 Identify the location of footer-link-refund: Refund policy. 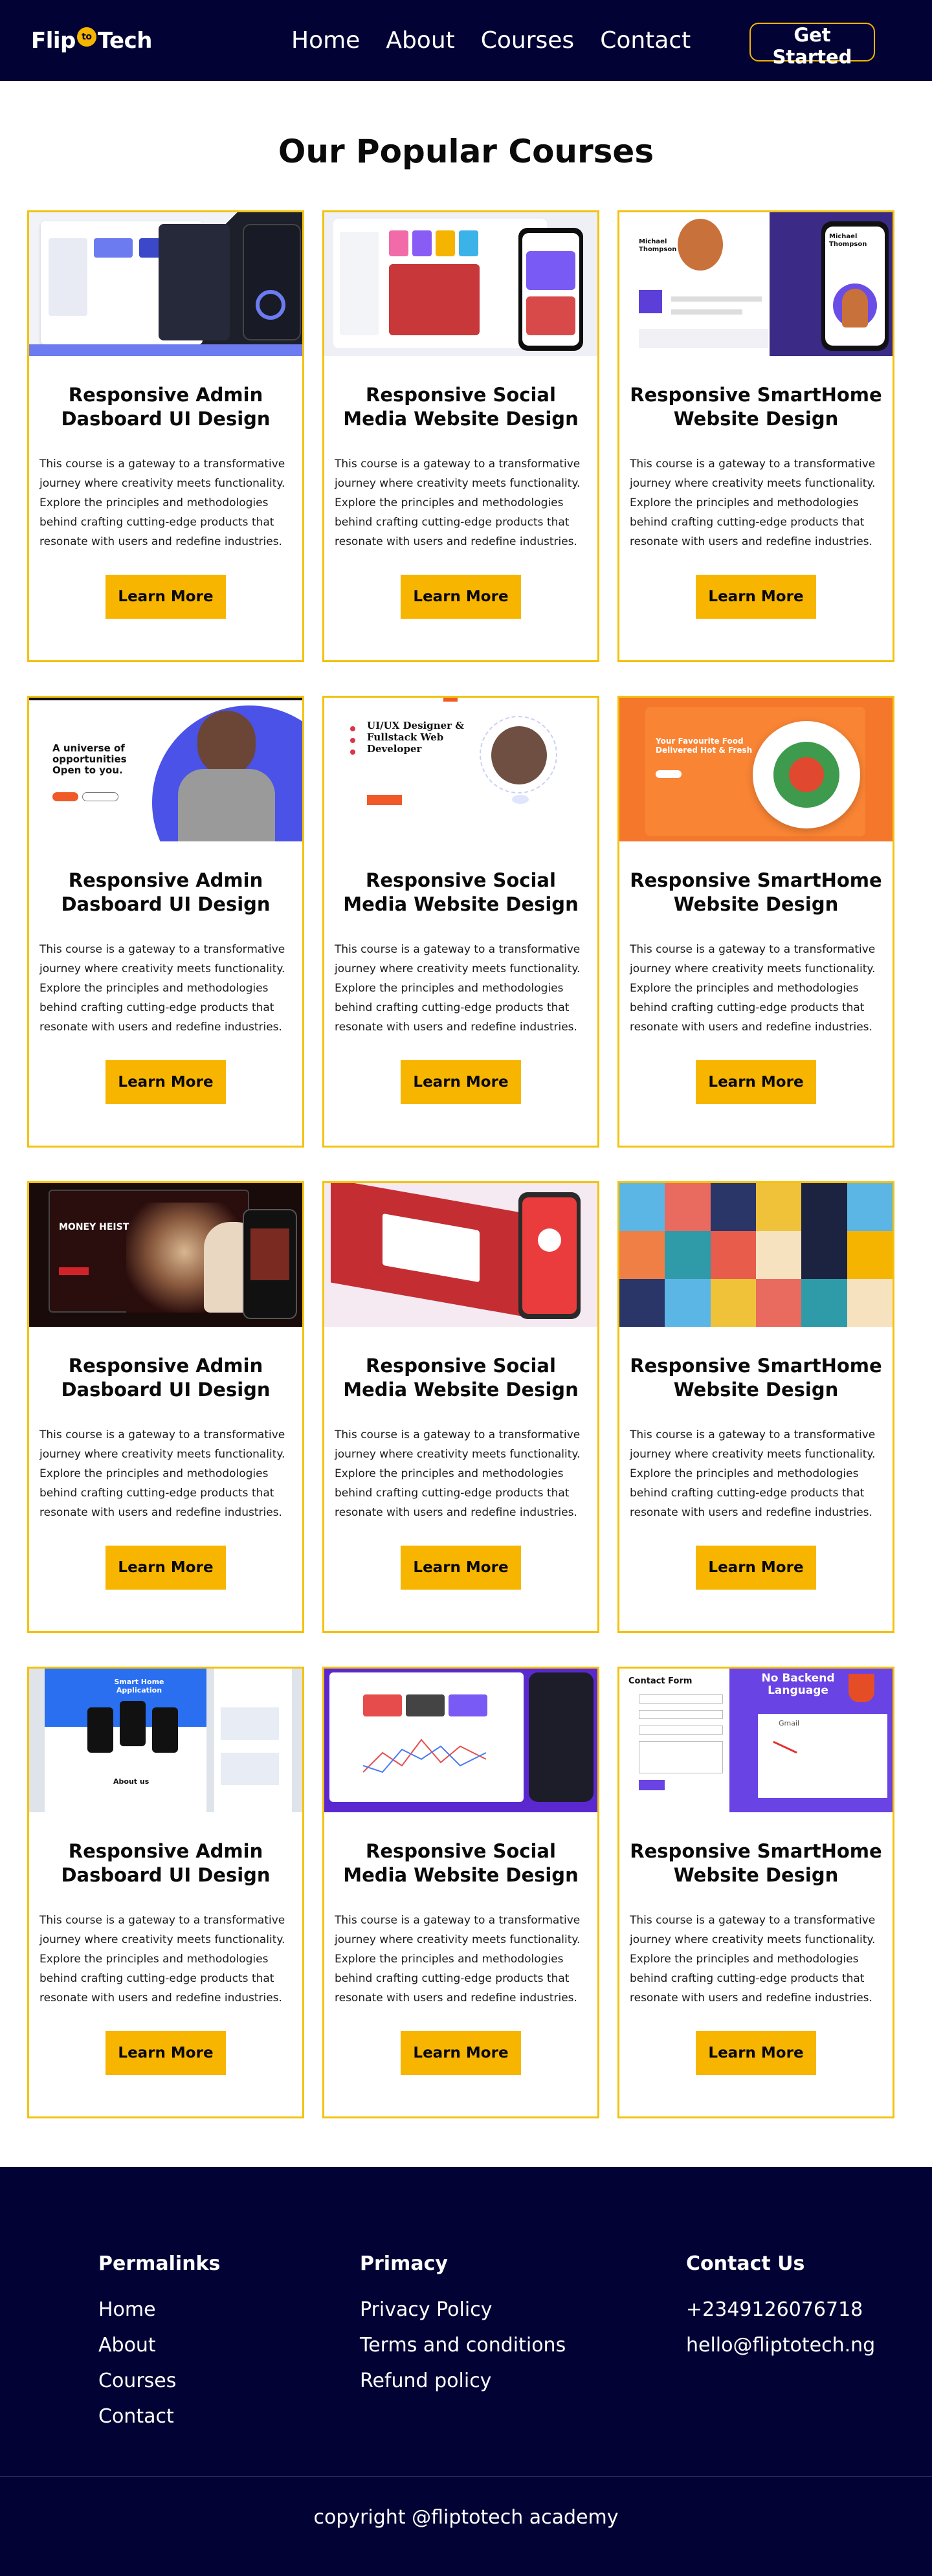
(463, 2381).